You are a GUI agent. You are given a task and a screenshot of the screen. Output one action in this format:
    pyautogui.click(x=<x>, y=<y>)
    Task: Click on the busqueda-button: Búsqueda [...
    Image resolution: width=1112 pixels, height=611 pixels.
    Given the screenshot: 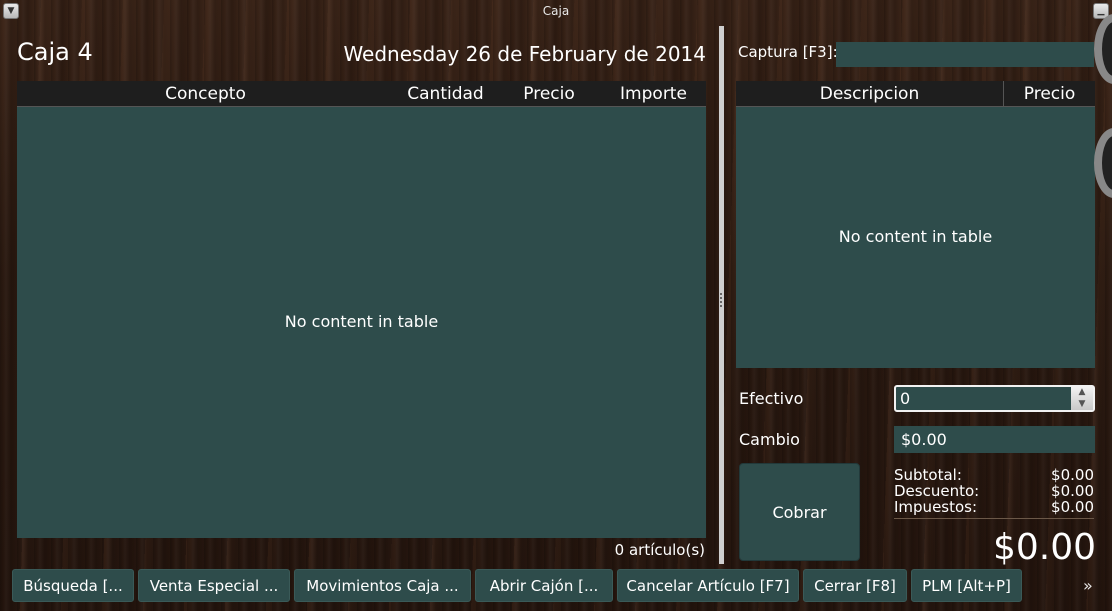 What is the action you would take?
    pyautogui.click(x=73, y=585)
    